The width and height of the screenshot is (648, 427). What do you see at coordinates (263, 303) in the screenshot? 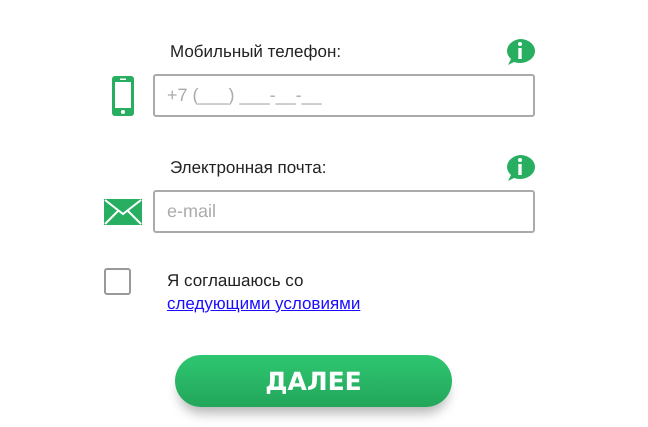
I see `terms-link: следующими условиями` at bounding box center [263, 303].